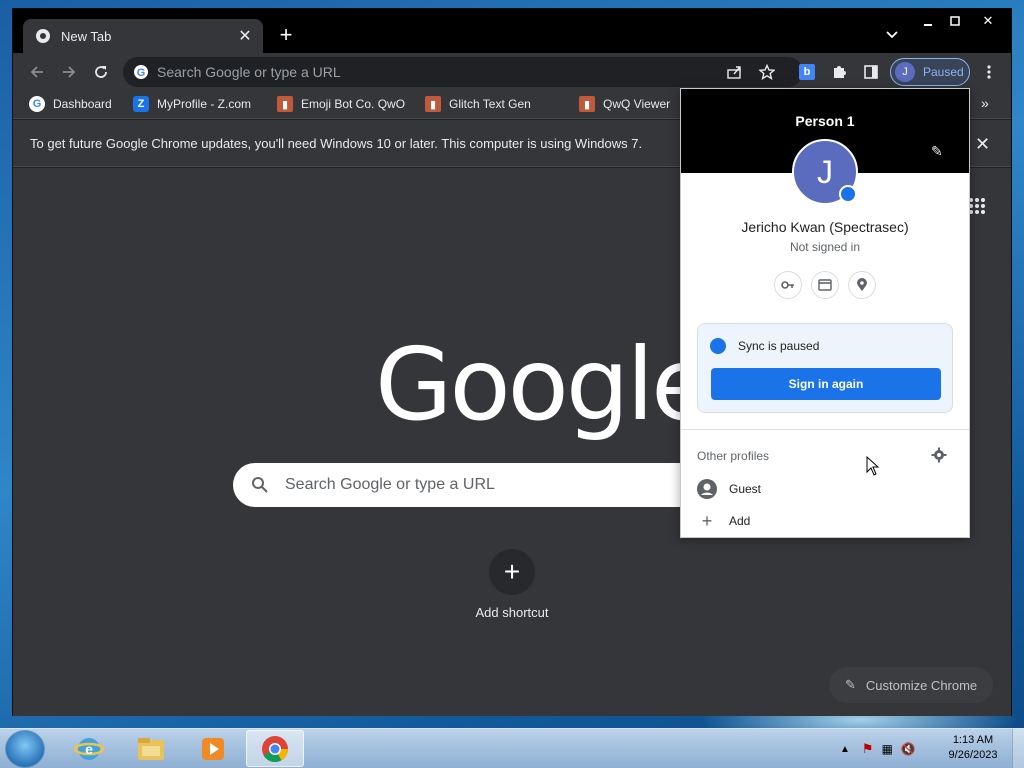  Describe the element at coordinates (825, 247) in the screenshot. I see `profile-sign-in-status: Not signed in` at that location.